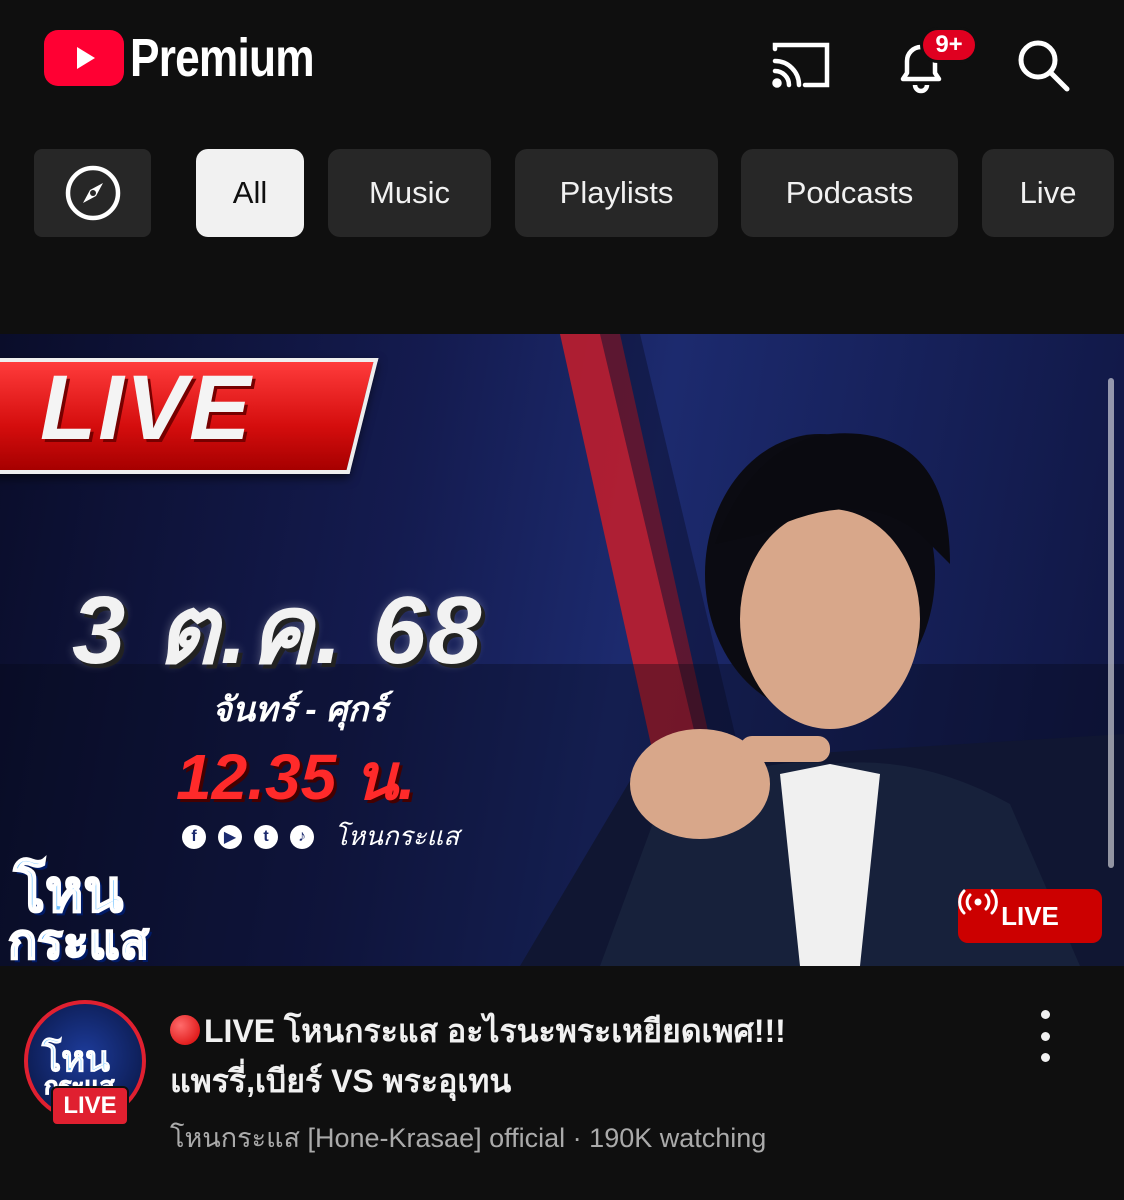  Describe the element at coordinates (222, 58) in the screenshot. I see `brand-name: Premium` at that location.